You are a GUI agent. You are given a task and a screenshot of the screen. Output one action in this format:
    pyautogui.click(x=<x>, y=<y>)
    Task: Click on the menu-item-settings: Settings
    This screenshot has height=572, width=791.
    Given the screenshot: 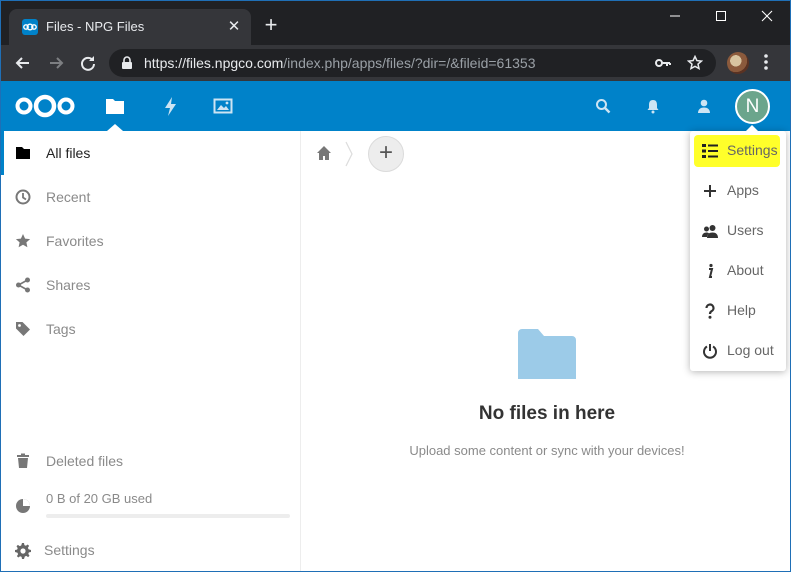 What is the action you would take?
    pyautogui.click(x=738, y=151)
    